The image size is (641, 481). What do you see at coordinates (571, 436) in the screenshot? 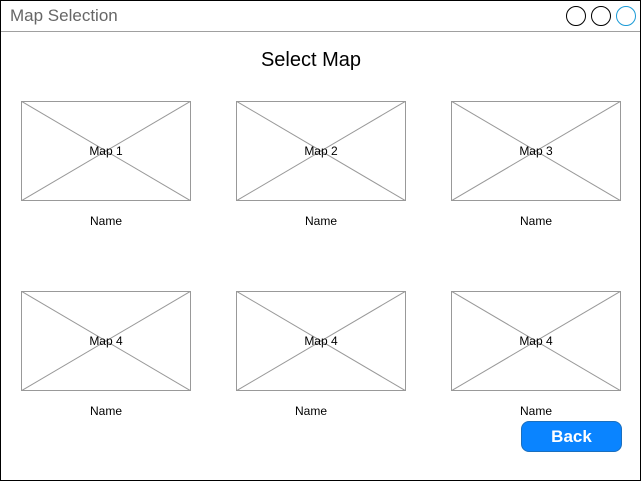
I see `back-button: Back` at bounding box center [571, 436].